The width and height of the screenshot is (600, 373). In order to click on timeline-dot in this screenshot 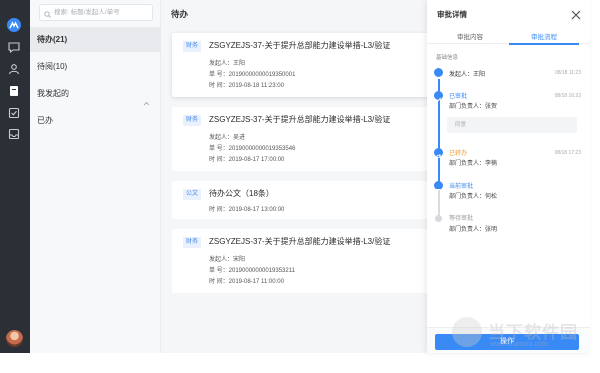, I will do `click(438, 72)`.